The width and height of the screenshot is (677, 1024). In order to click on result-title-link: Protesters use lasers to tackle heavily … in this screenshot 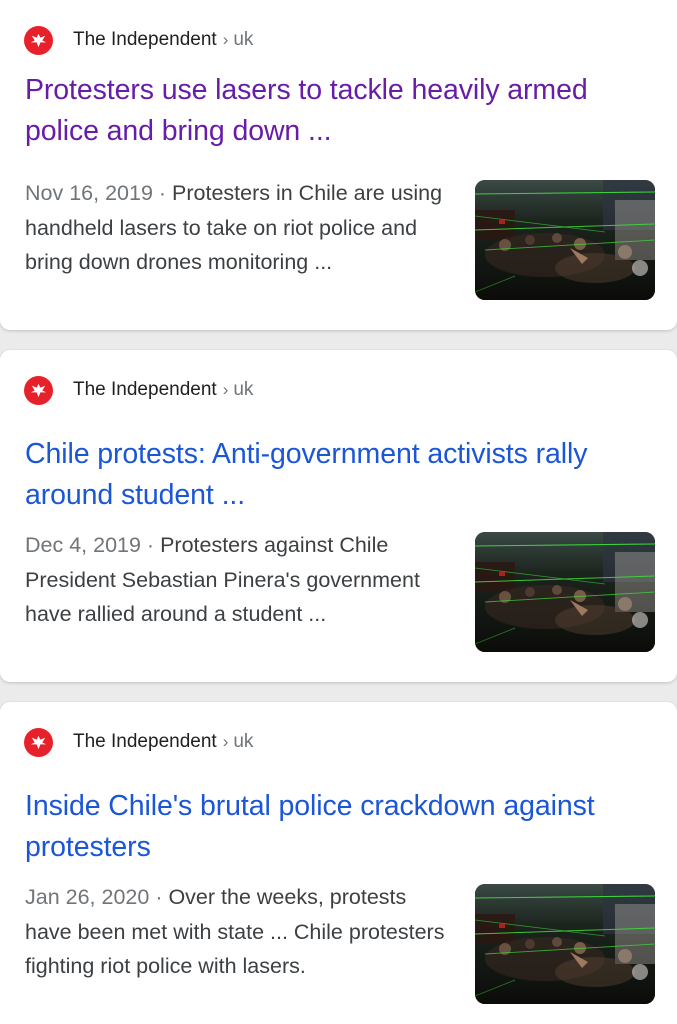, I will do `click(345, 111)`.